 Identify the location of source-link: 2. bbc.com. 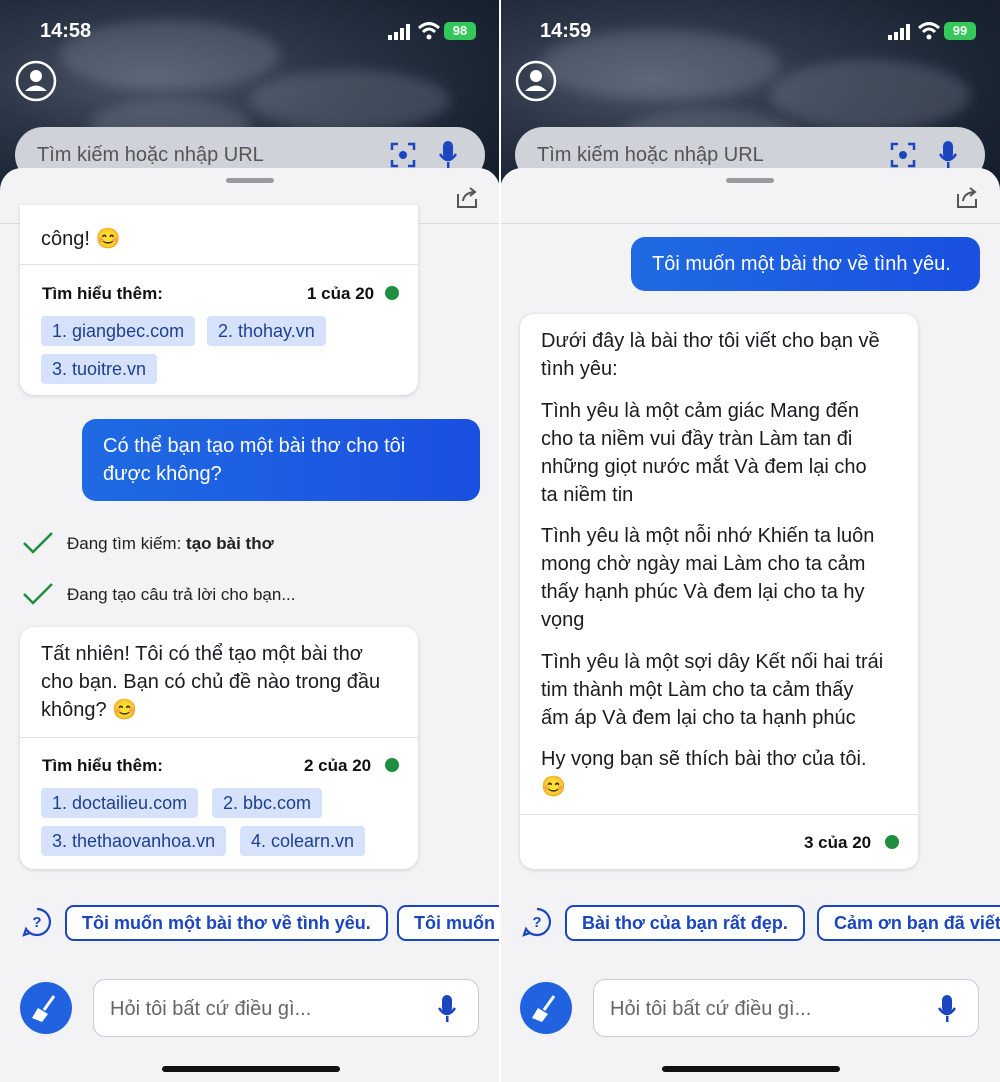
(267, 803).